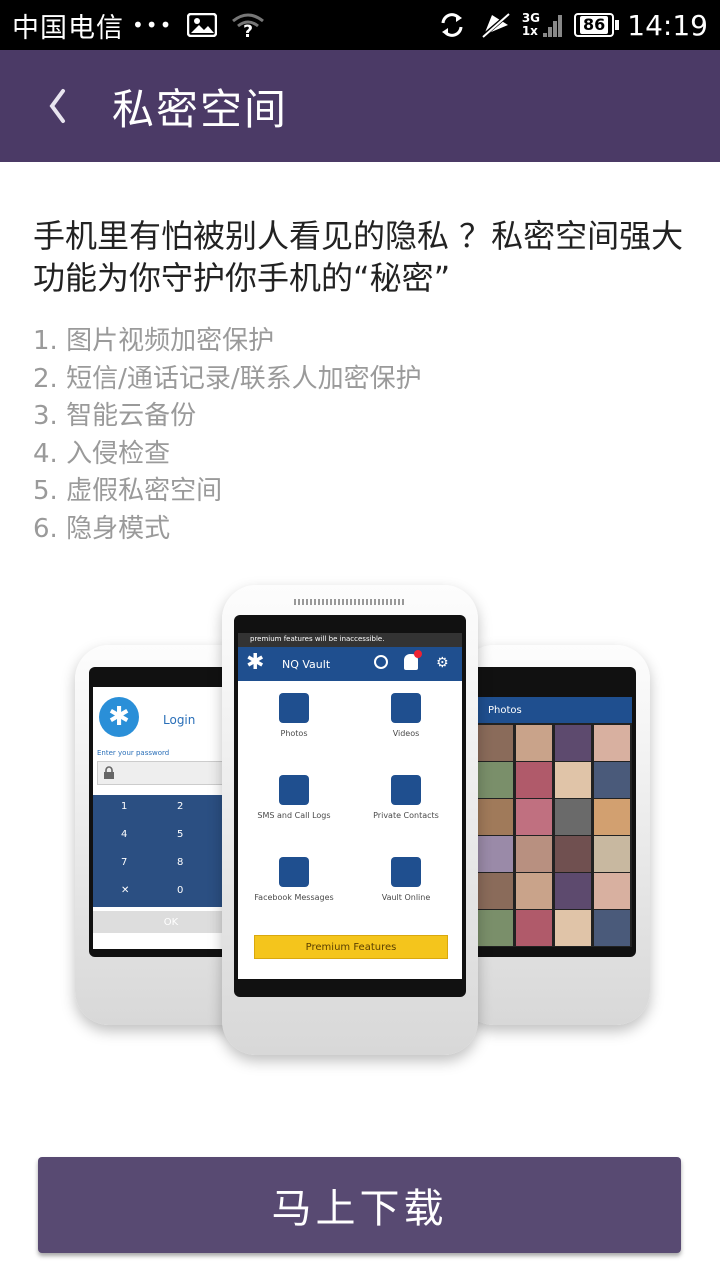 Image resolution: width=720 pixels, height=1280 pixels. I want to click on wifi-unknown-icon: ?, so click(248, 25).